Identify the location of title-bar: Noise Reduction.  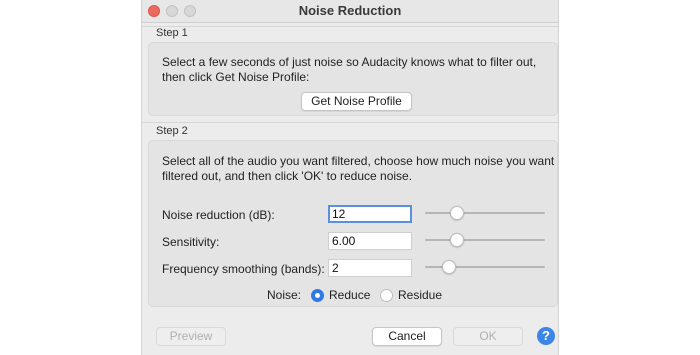
(350, 11).